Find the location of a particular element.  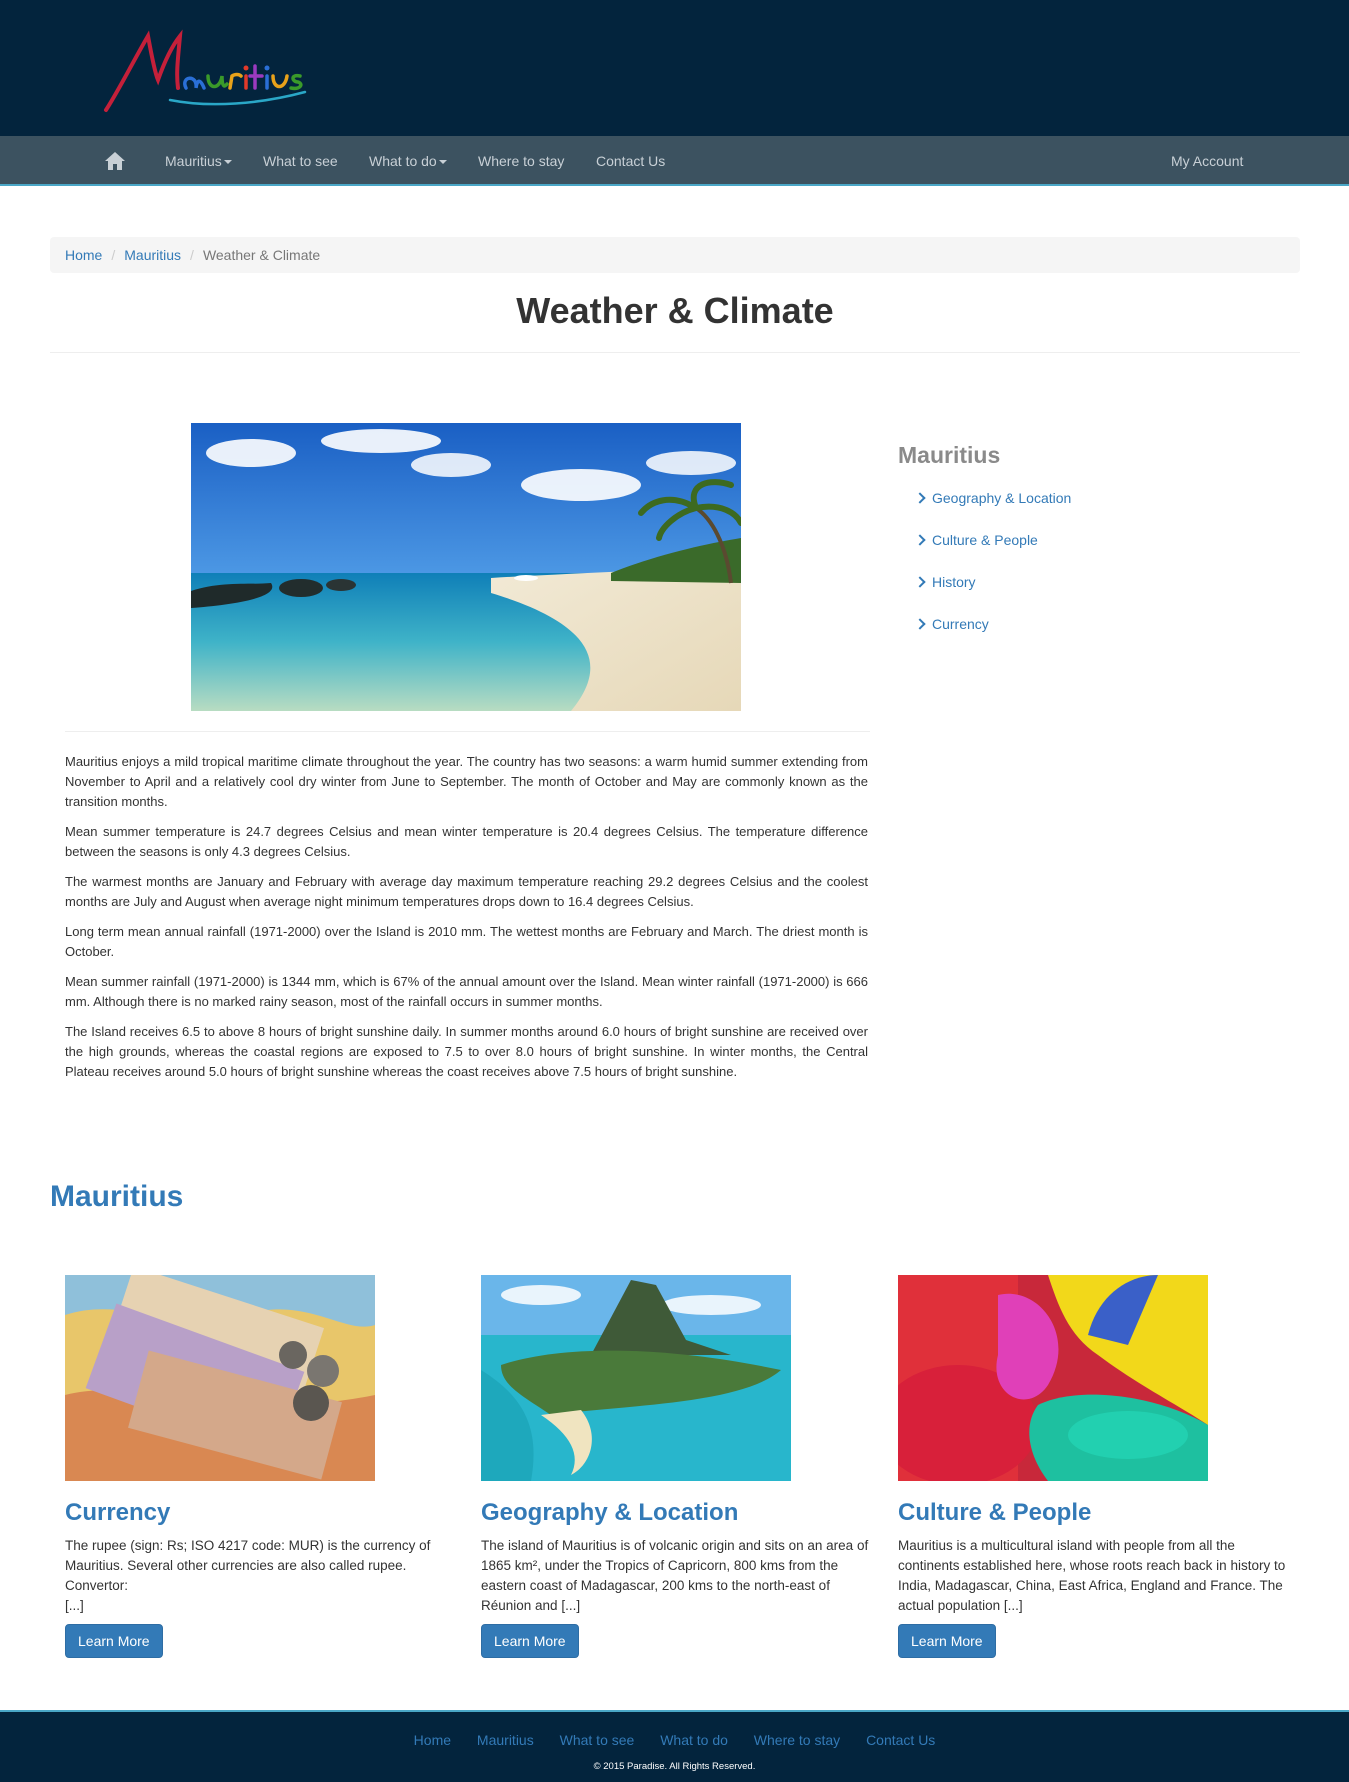

nav-what-to-do: What to do is located at coordinates (408, 161).